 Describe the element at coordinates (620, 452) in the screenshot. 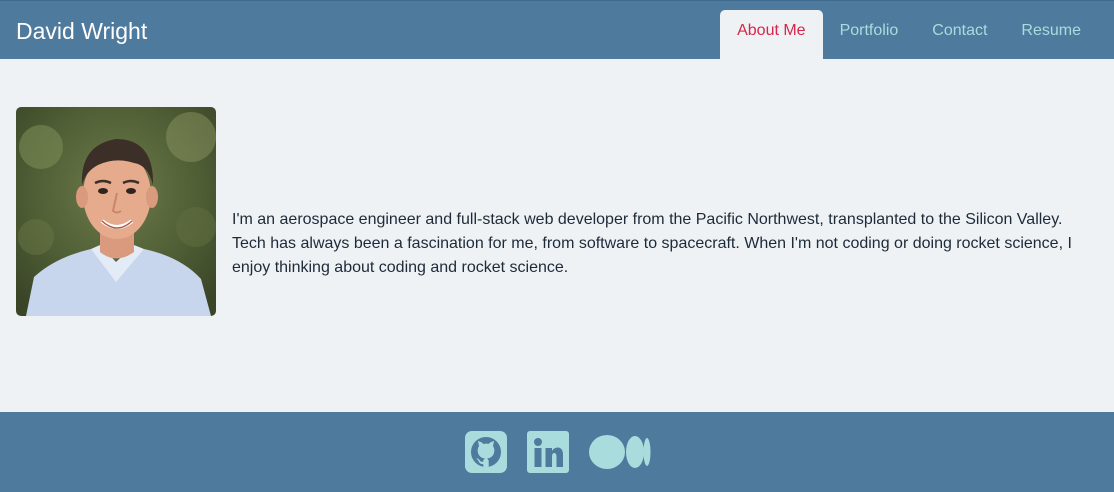

I see `medium-icon` at that location.